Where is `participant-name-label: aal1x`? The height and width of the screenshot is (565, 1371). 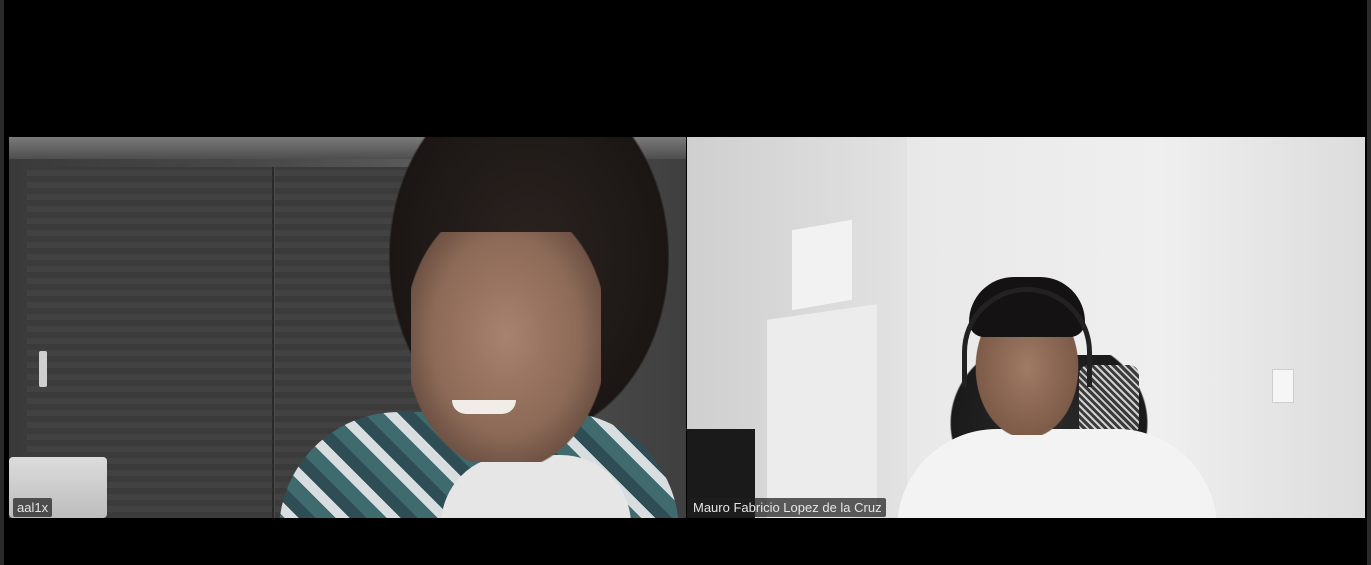 participant-name-label: aal1x is located at coordinates (33, 507).